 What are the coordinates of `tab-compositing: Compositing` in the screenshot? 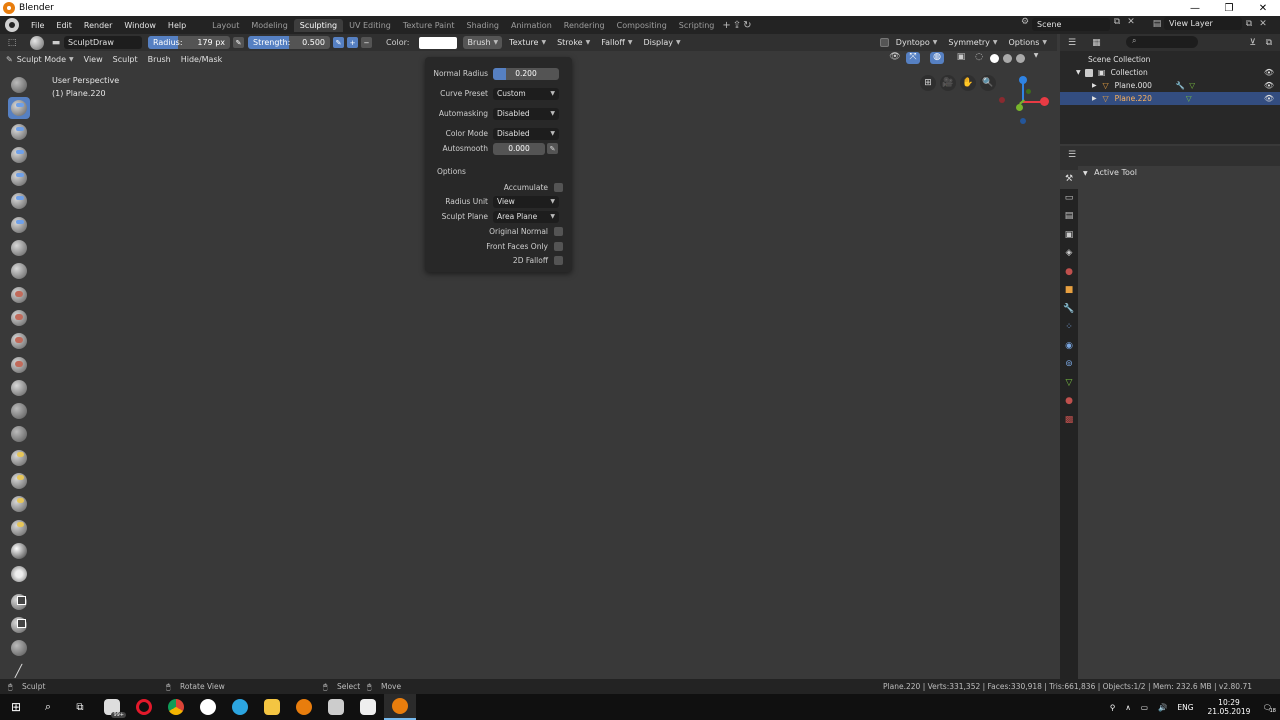 It's located at (642, 25).